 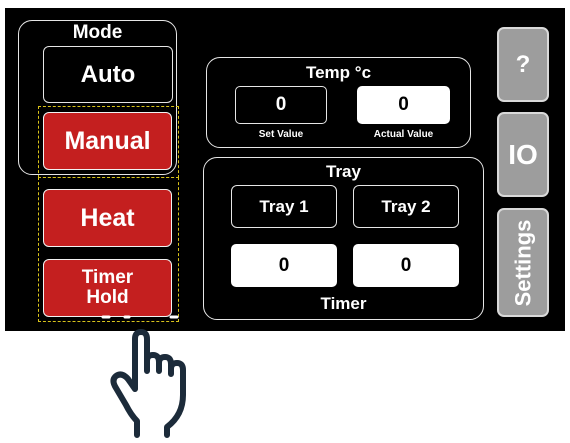 What do you see at coordinates (343, 171) in the screenshot?
I see `tray-title: Tray` at bounding box center [343, 171].